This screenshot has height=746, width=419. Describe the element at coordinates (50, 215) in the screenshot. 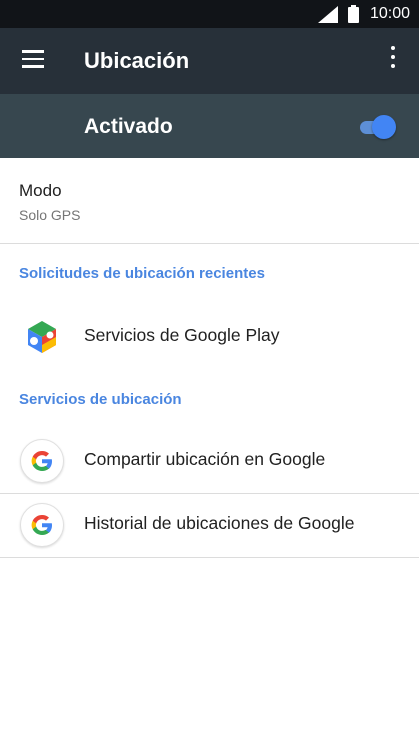

I see `mode-value: Solo GPS` at that location.